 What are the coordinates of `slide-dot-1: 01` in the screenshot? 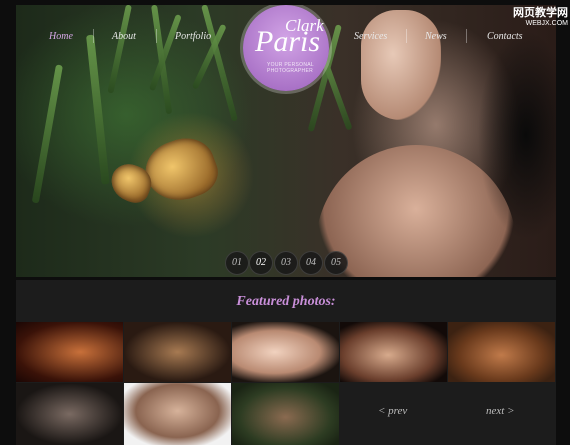 It's located at (237, 263).